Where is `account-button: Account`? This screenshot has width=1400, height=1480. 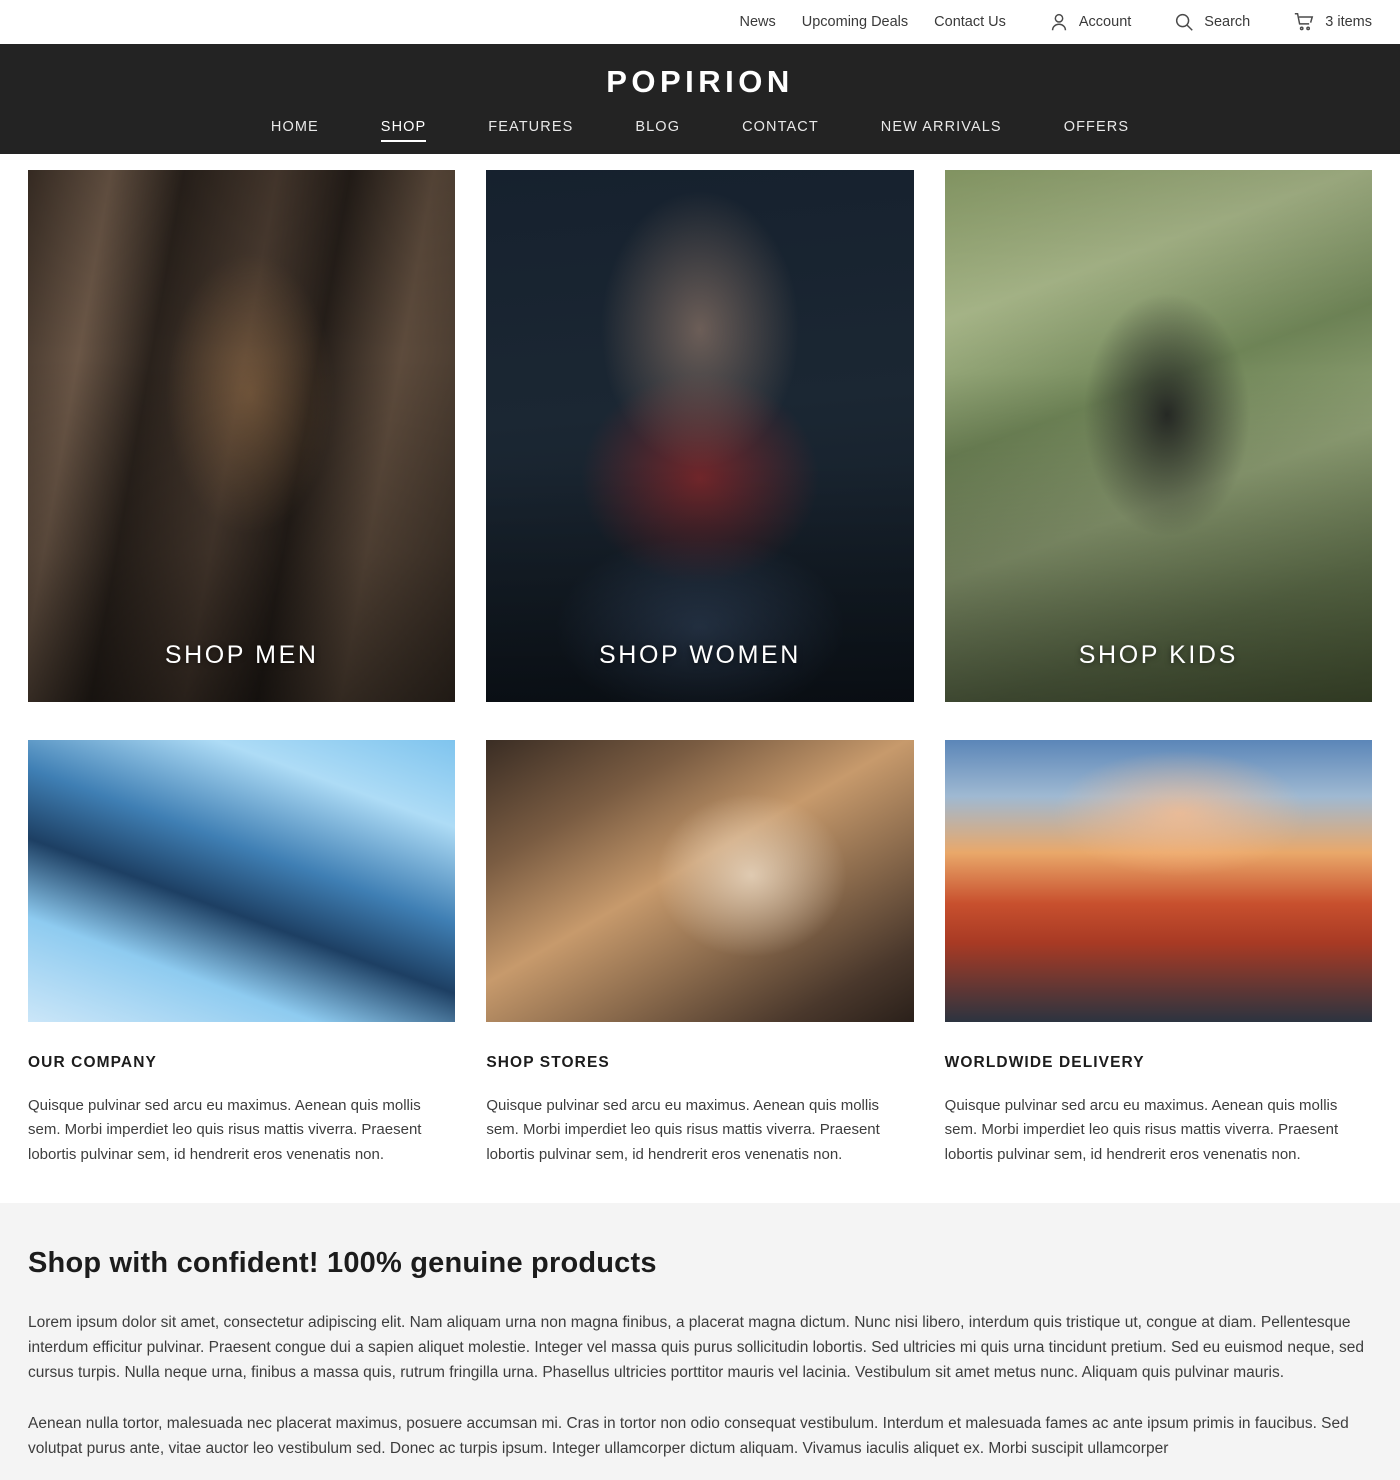 account-button: Account is located at coordinates (1089, 22).